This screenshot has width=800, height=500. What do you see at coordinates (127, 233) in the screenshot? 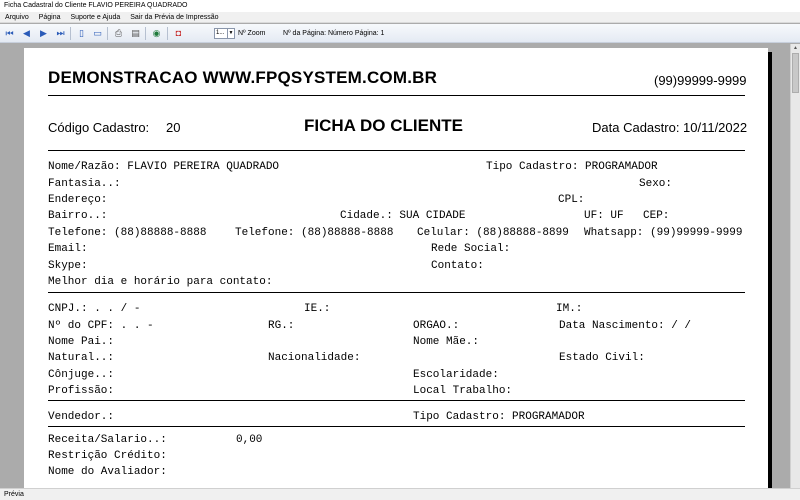
I see `field-telefone-1: Telefone: (88)88888-8888` at bounding box center [127, 233].